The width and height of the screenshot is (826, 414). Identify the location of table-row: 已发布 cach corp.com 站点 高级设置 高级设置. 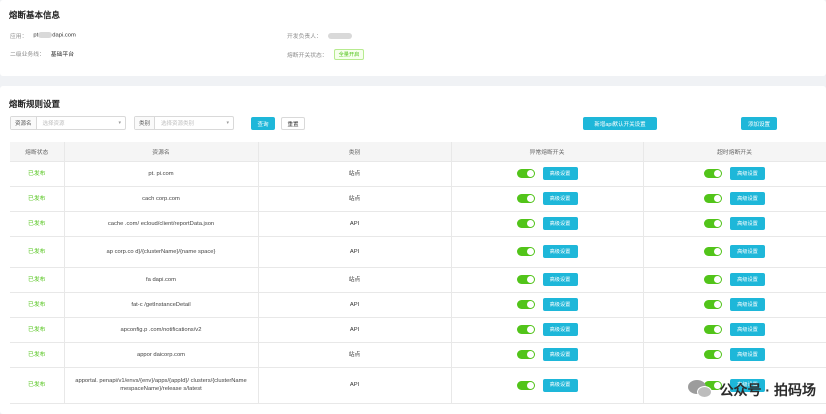
(418, 199).